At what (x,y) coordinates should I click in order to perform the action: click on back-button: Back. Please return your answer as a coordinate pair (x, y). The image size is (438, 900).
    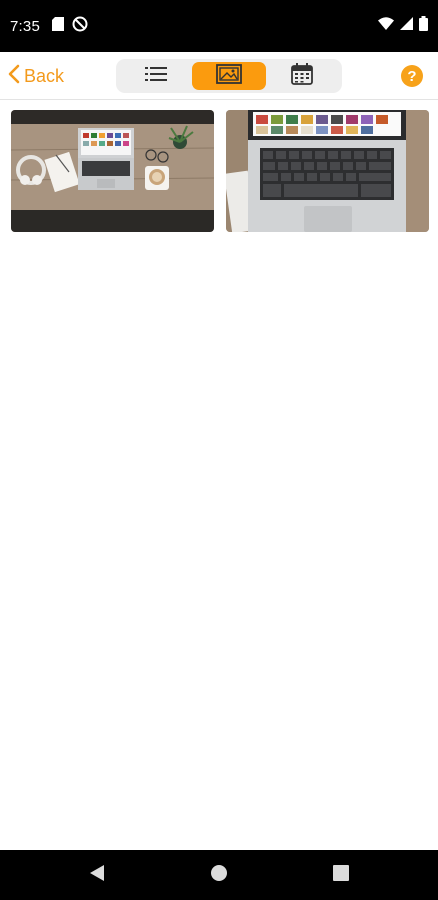
    Looking at the image, I should click on (36, 76).